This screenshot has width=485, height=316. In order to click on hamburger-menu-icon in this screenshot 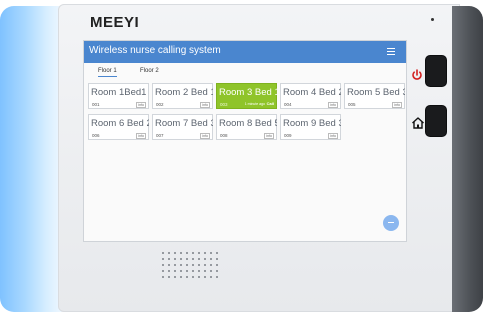, I will do `click(391, 51)`.